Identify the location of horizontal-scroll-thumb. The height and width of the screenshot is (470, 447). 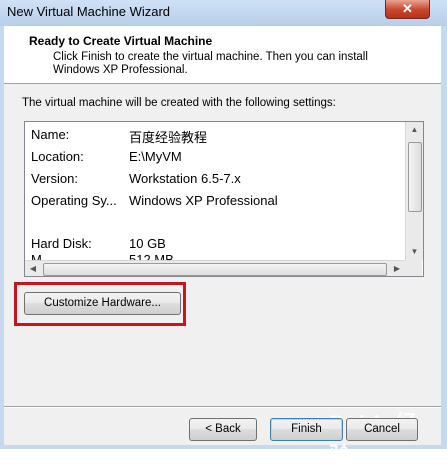
(215, 269).